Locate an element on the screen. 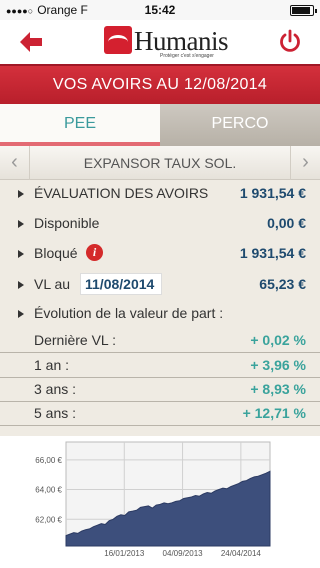 The width and height of the screenshot is (320, 568). fund-selector: ‹ EXPANSOR TAUX SOL. › is located at coordinates (160, 163).